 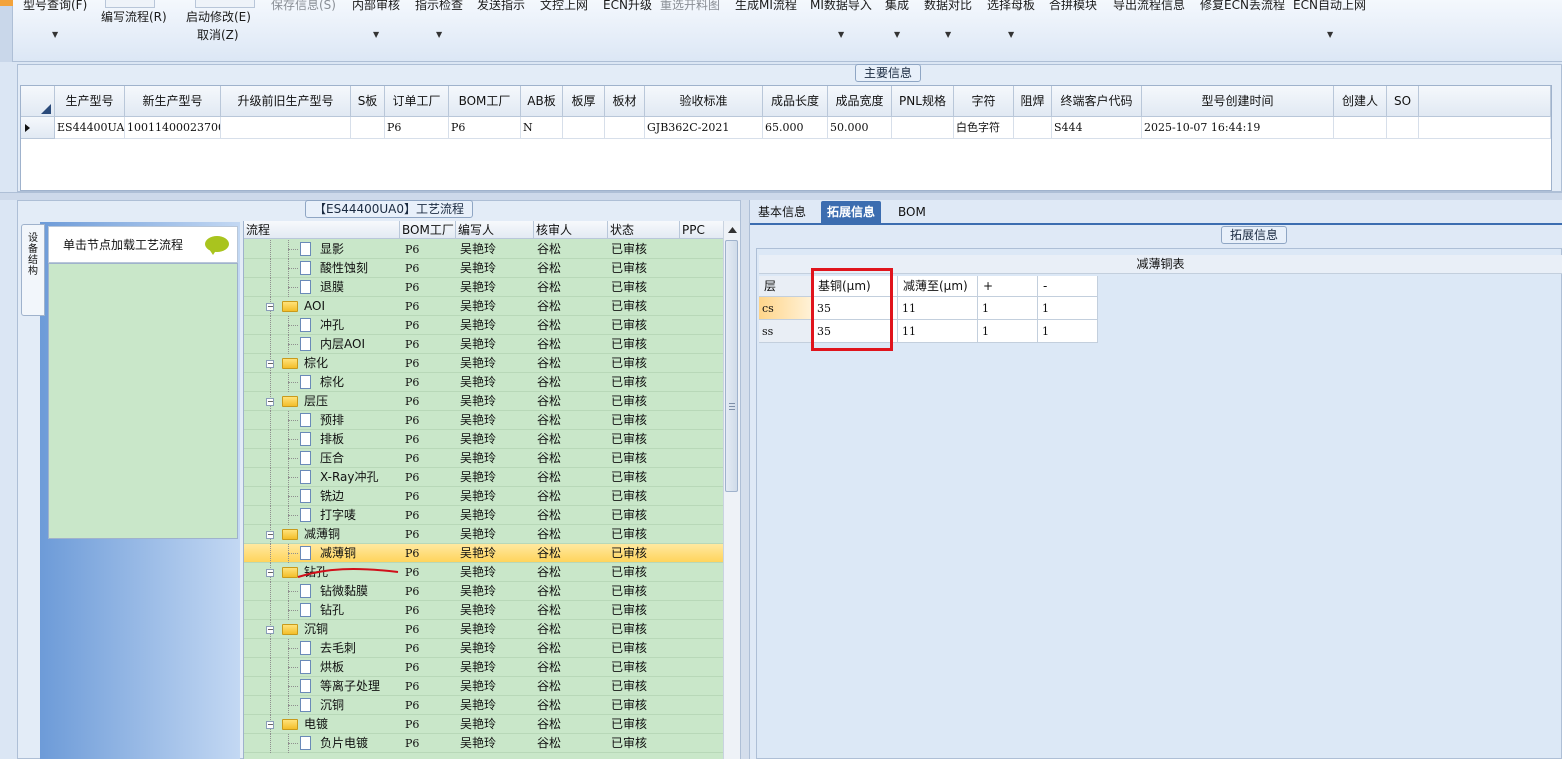 What do you see at coordinates (6, 3) in the screenshot?
I see `app-menu-button` at bounding box center [6, 3].